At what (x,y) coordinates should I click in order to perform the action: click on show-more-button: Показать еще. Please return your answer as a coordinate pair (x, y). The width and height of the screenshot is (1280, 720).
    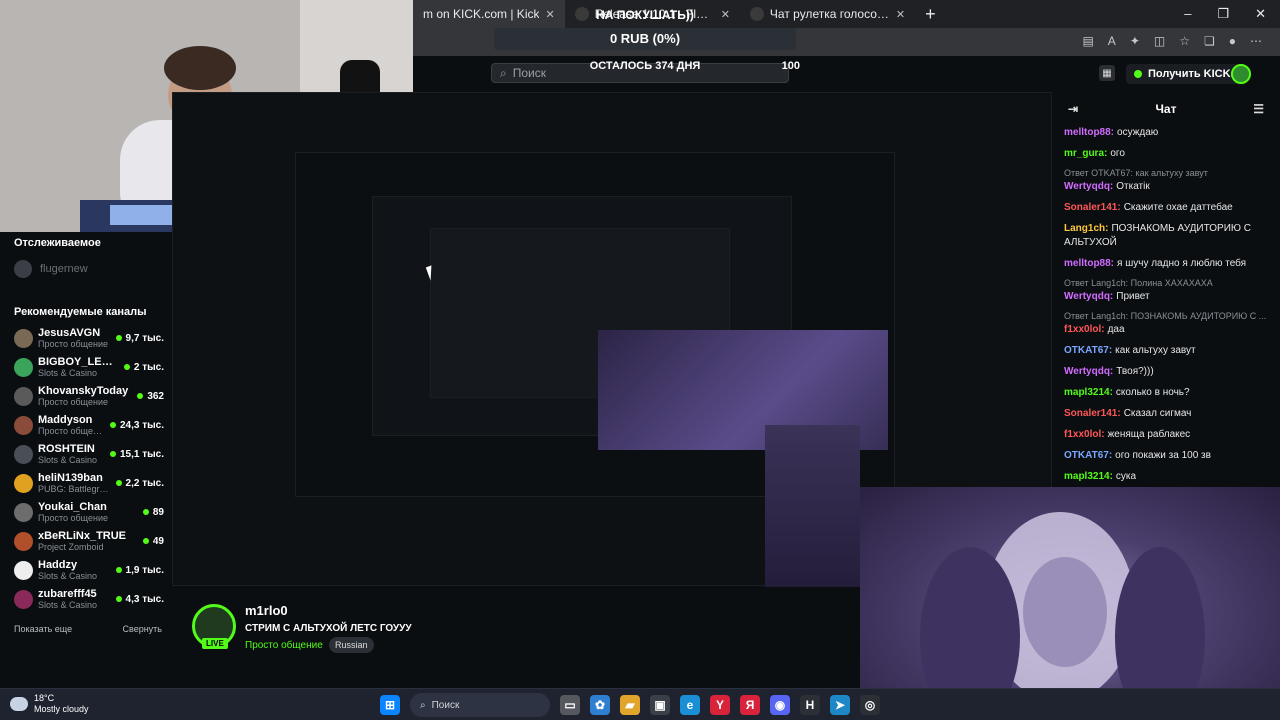
    Looking at the image, I should click on (43, 629).